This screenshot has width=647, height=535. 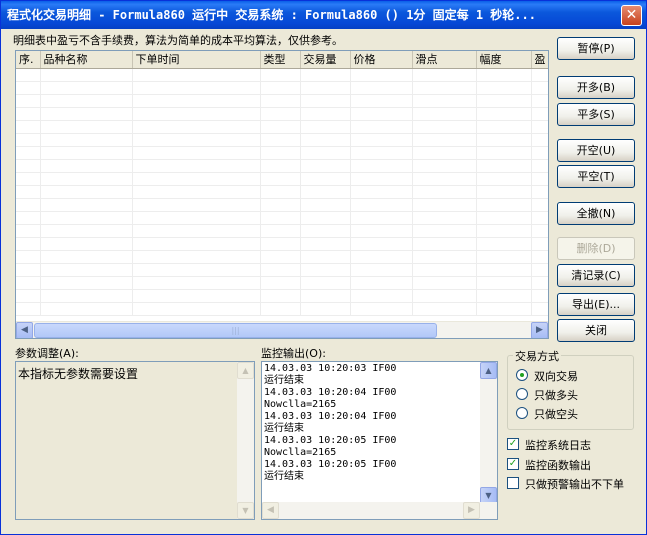 I want to click on open-long-button: 开多(B), so click(x=596, y=87).